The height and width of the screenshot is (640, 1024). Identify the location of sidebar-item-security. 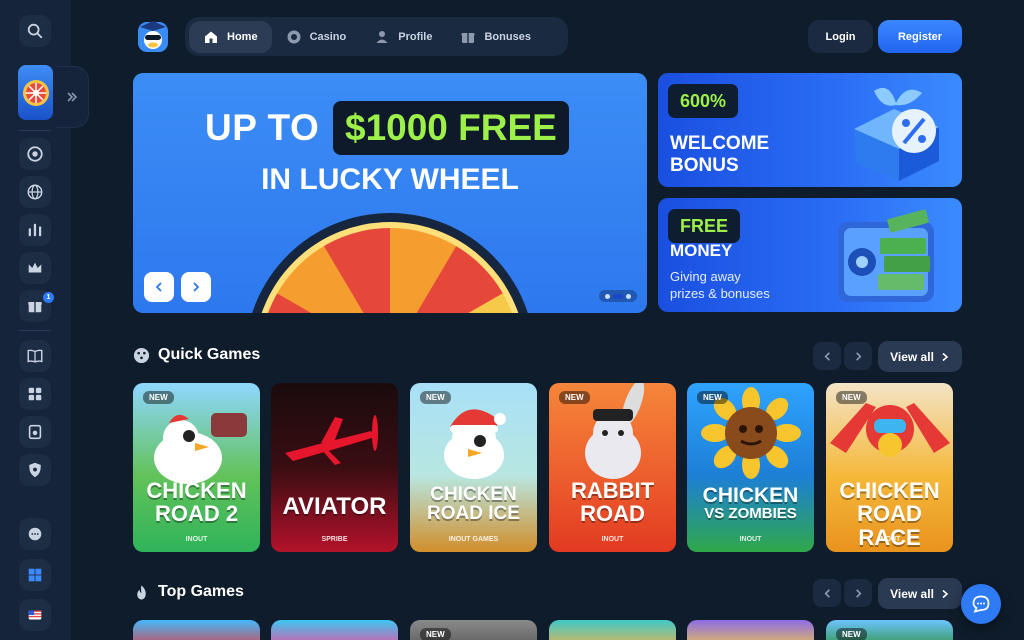
(35, 470).